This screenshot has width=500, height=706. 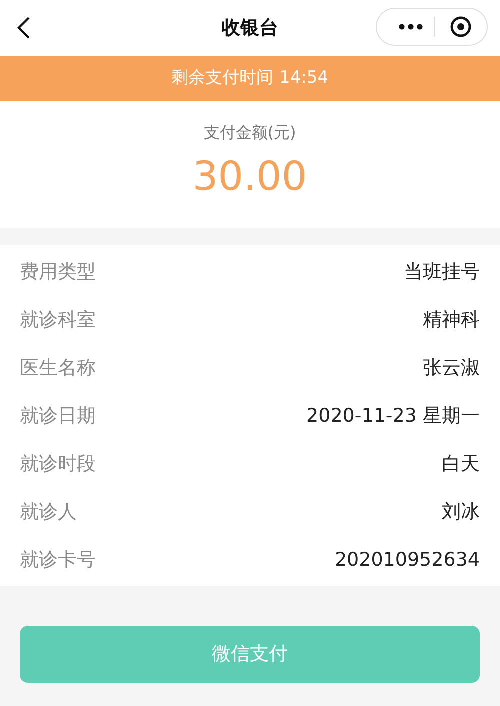 What do you see at coordinates (411, 27) in the screenshot?
I see `more-icon` at bounding box center [411, 27].